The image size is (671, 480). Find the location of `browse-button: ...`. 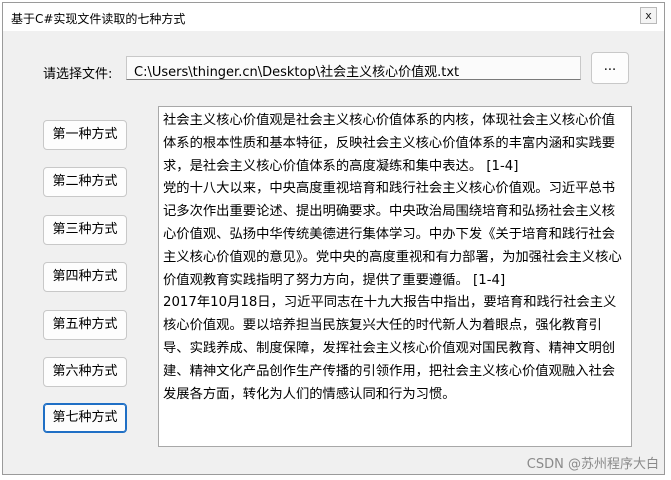

browse-button: ... is located at coordinates (610, 68).